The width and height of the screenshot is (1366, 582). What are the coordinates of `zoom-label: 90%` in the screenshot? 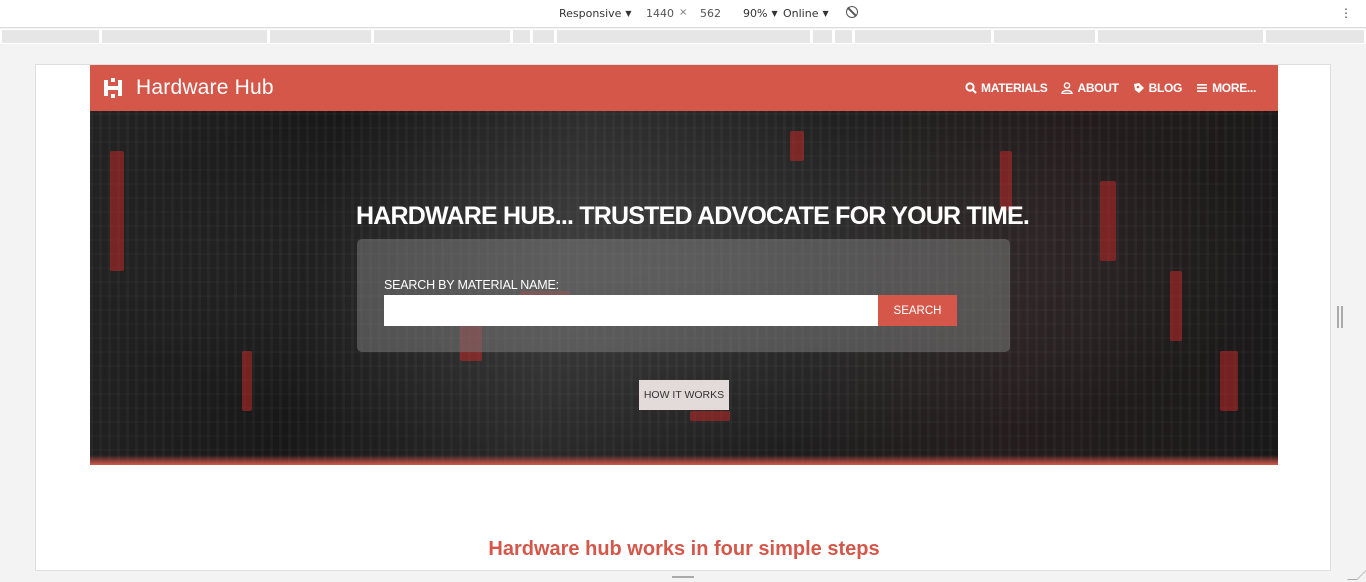 It's located at (755, 13).